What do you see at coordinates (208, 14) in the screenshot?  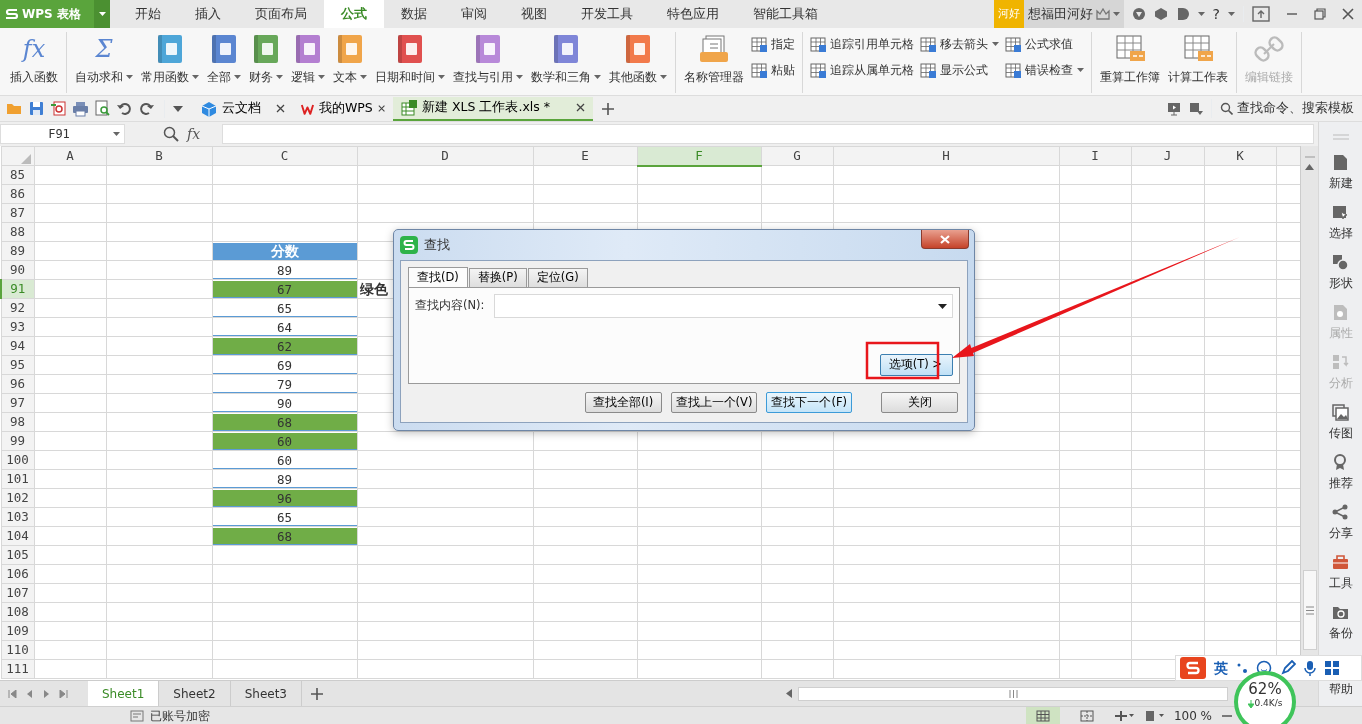 I see `menu-tab: 插入` at bounding box center [208, 14].